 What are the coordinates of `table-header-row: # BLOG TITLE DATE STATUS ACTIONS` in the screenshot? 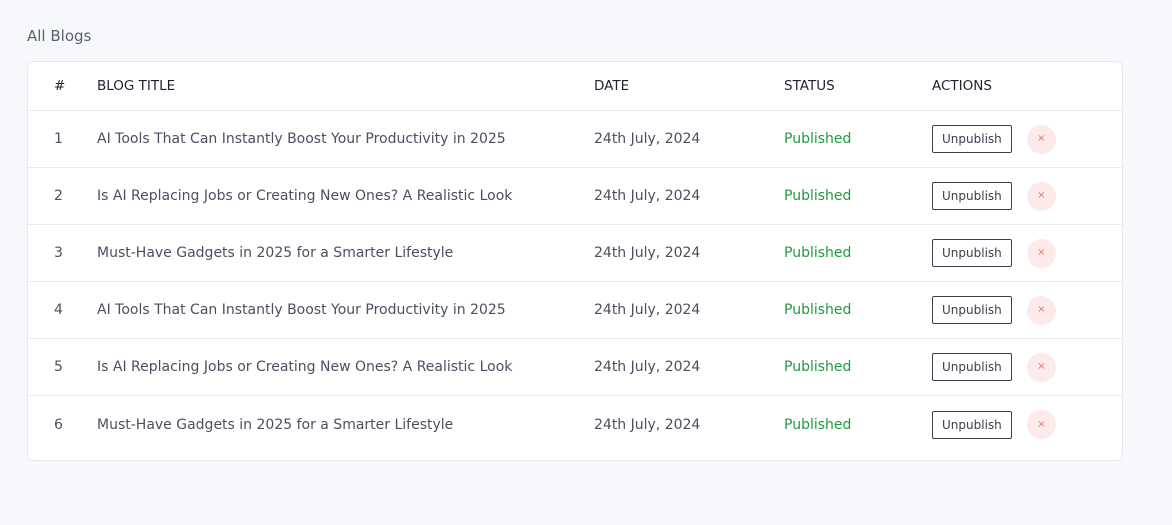 It's located at (575, 86).